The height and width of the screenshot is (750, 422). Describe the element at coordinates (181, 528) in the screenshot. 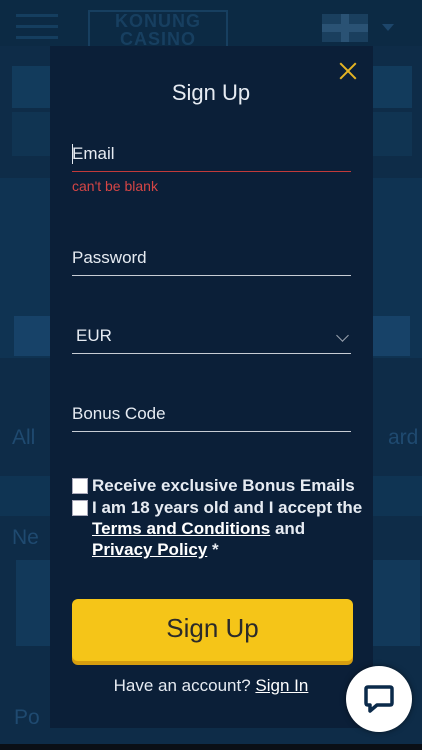

I see `terms-link: Terms and Conditions` at that location.